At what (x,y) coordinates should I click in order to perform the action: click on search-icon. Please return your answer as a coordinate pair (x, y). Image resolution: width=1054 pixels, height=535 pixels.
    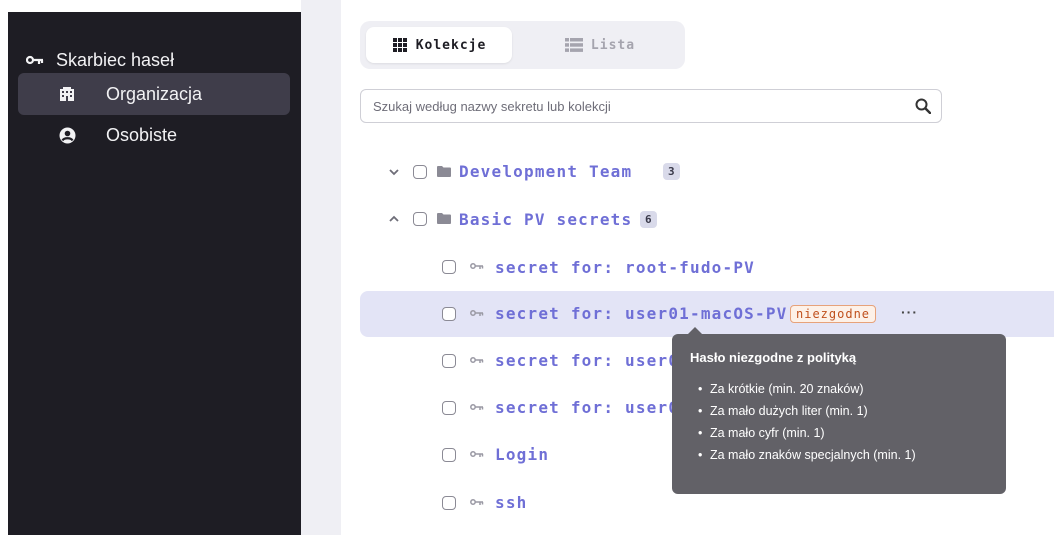
    Looking at the image, I should click on (923, 108).